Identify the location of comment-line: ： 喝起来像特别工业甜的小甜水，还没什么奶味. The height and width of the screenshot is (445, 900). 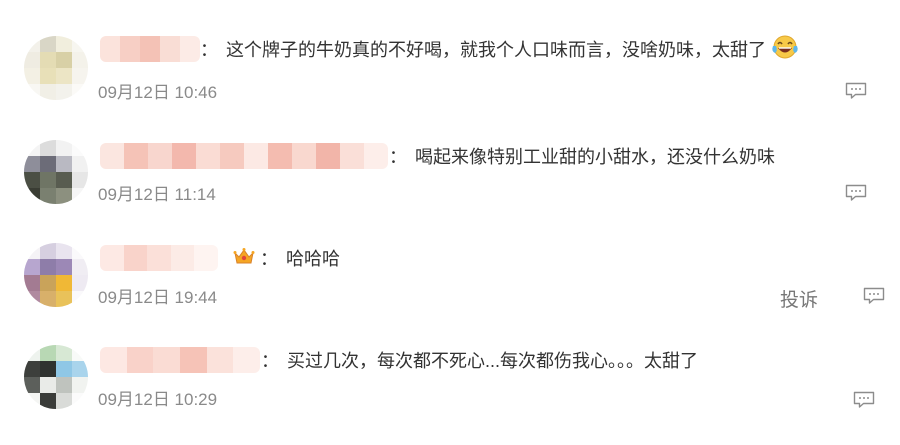
(582, 156).